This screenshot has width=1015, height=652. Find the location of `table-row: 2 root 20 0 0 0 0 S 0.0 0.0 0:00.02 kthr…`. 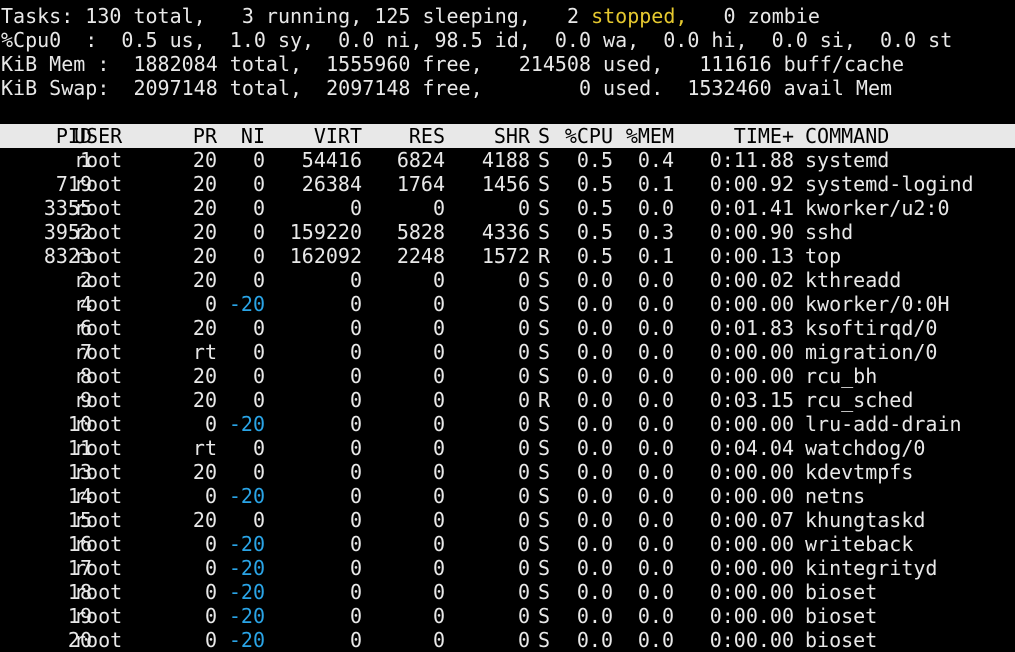

table-row: 2 root 20 0 0 0 0 S 0.0 0.0 0:00.02 kthr… is located at coordinates (507, 280).